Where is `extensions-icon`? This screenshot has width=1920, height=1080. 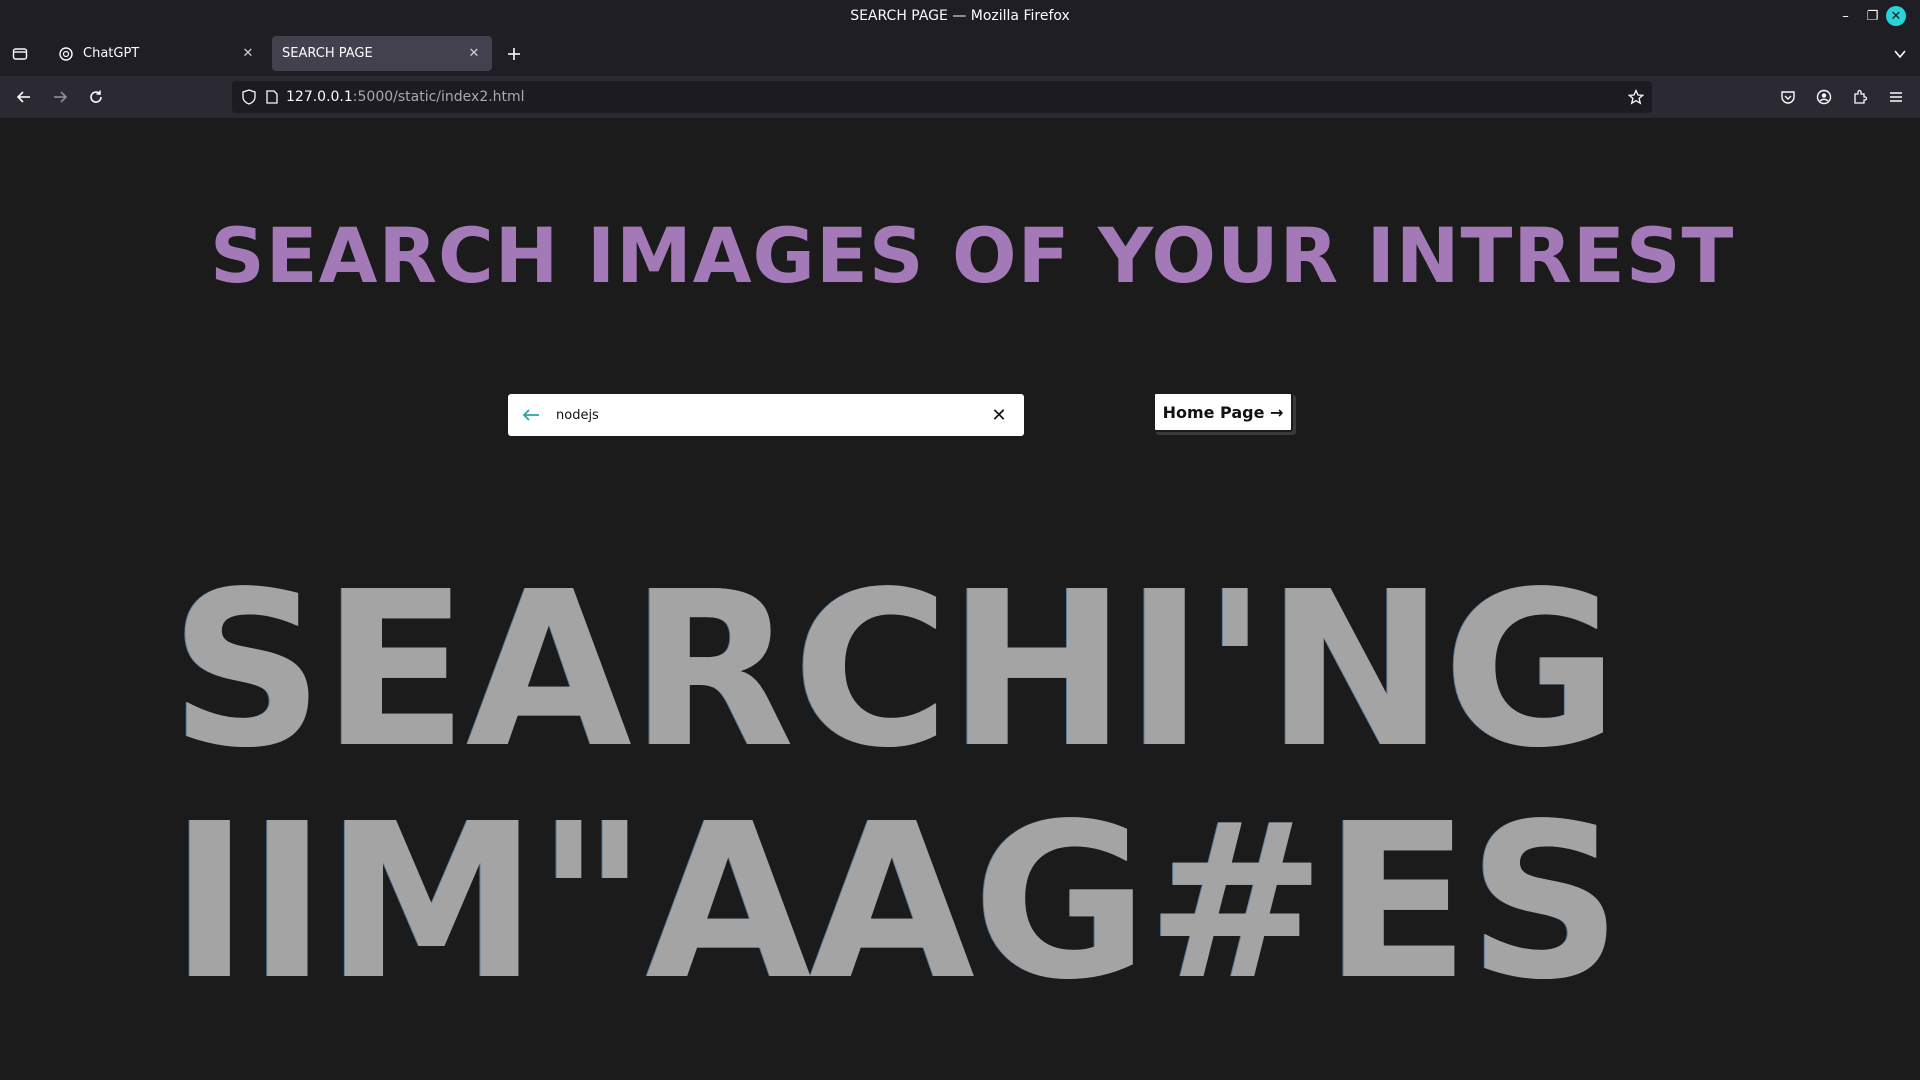
extensions-icon is located at coordinates (1860, 97).